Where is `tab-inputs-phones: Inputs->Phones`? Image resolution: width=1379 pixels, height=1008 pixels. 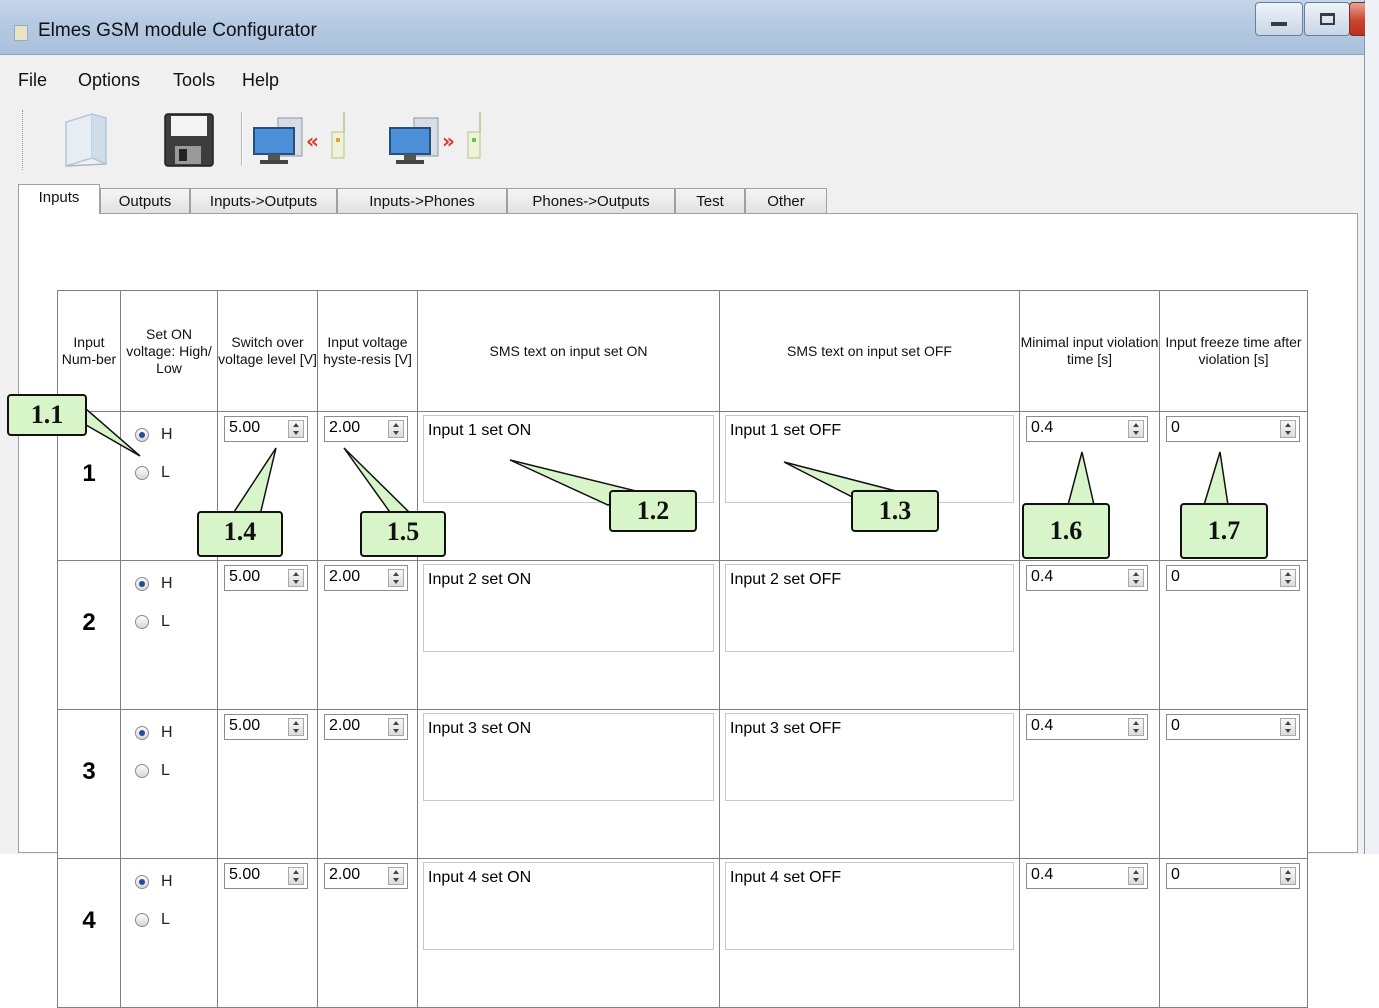
tab-inputs-phones: Inputs->Phones is located at coordinates (422, 201).